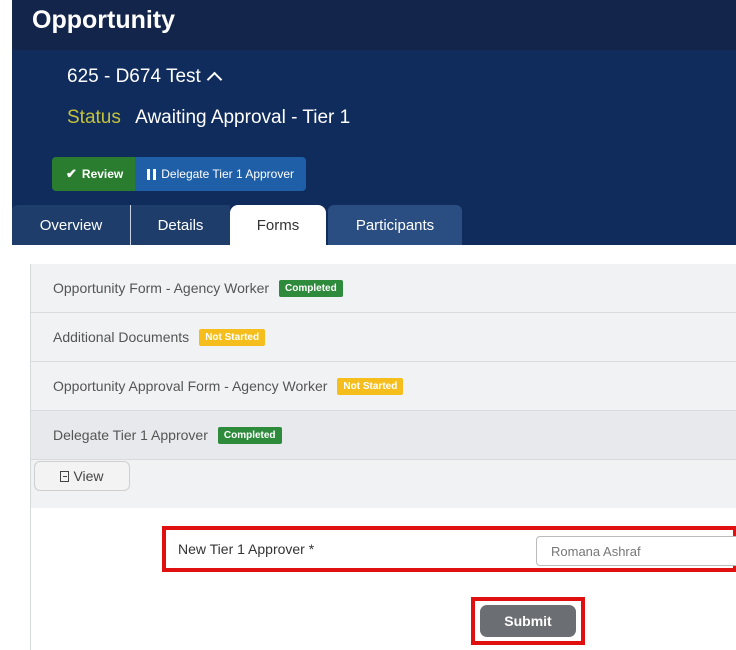 The height and width of the screenshot is (650, 736). Describe the element at coordinates (130, 435) in the screenshot. I see `form-name: Delegate Tier 1 Approver` at that location.